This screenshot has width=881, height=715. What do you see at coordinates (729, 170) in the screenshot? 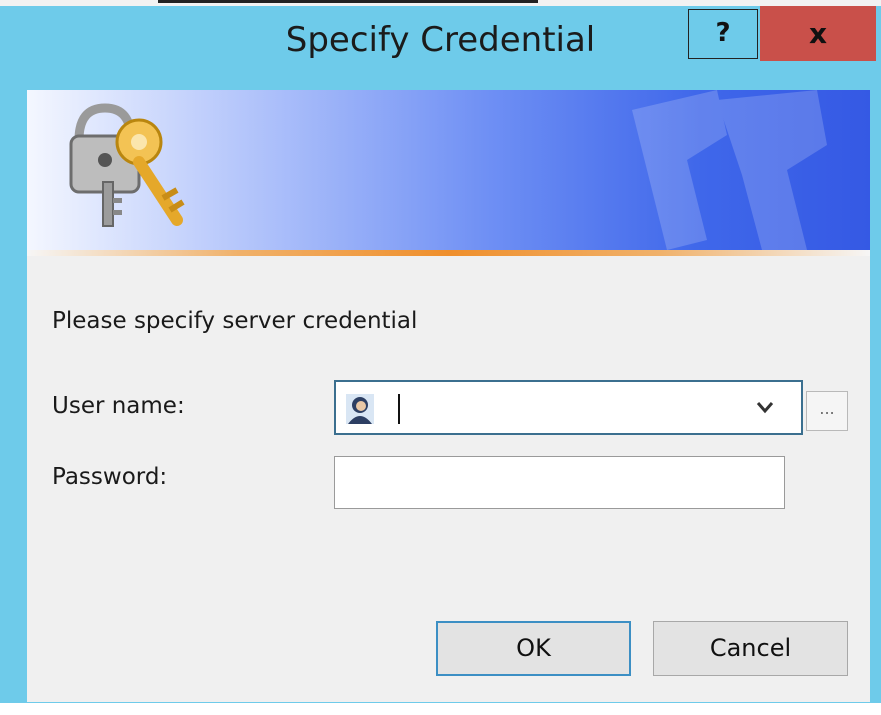
I see `watermark-keys` at bounding box center [729, 170].